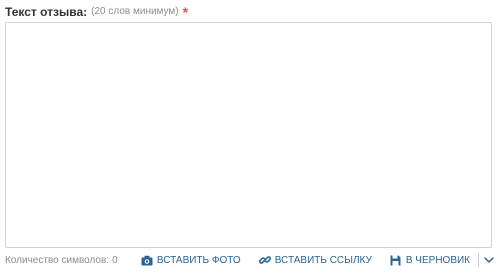 This screenshot has width=500, height=276. What do you see at coordinates (396, 260) in the screenshot?
I see `save-icon` at bounding box center [396, 260].